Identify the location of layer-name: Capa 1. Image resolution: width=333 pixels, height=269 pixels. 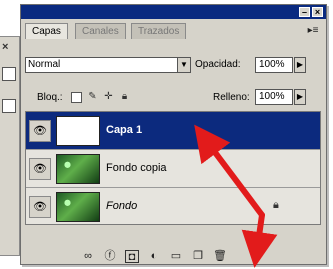
(124, 130).